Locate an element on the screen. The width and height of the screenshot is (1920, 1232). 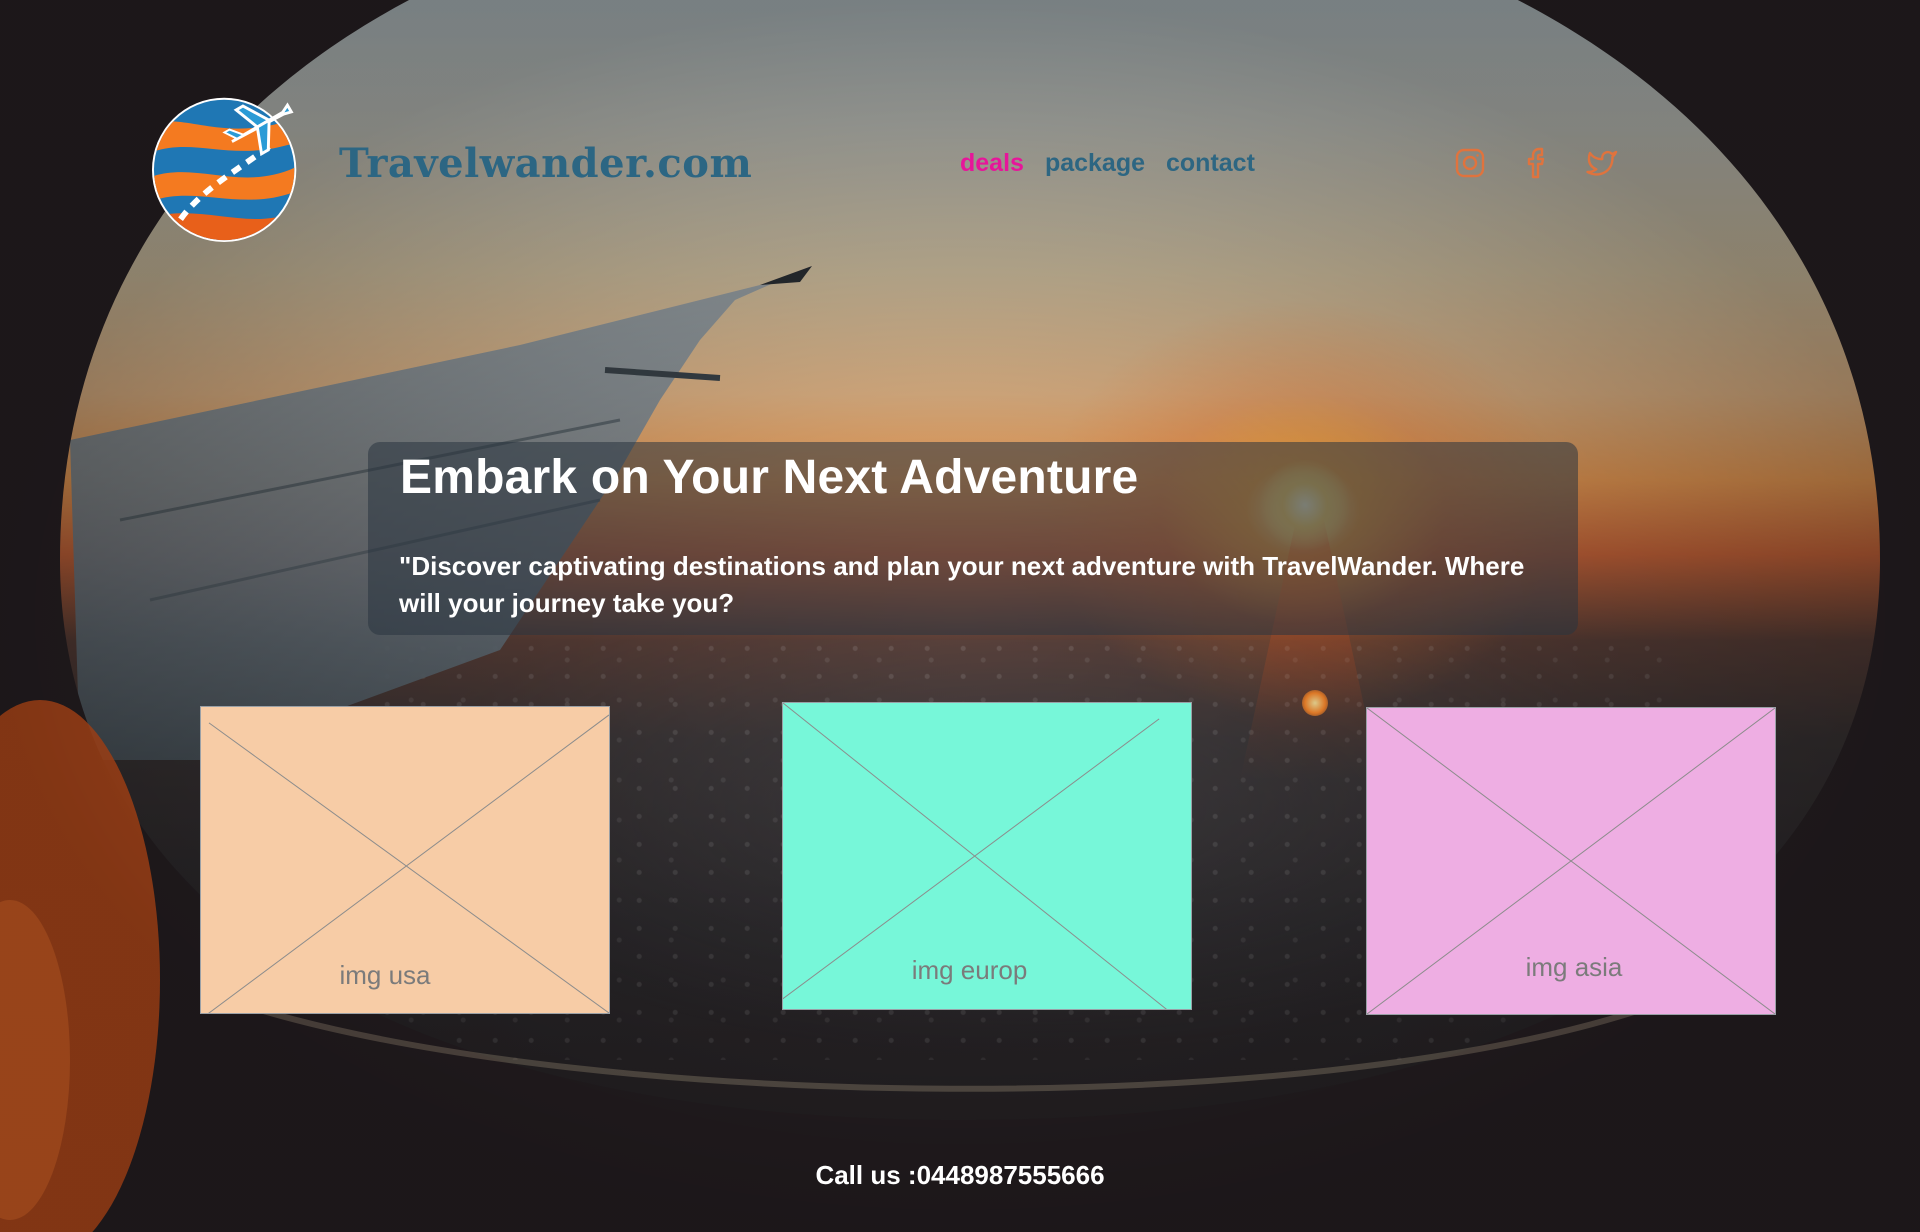
card-asia: img asia is located at coordinates (1571, 861).